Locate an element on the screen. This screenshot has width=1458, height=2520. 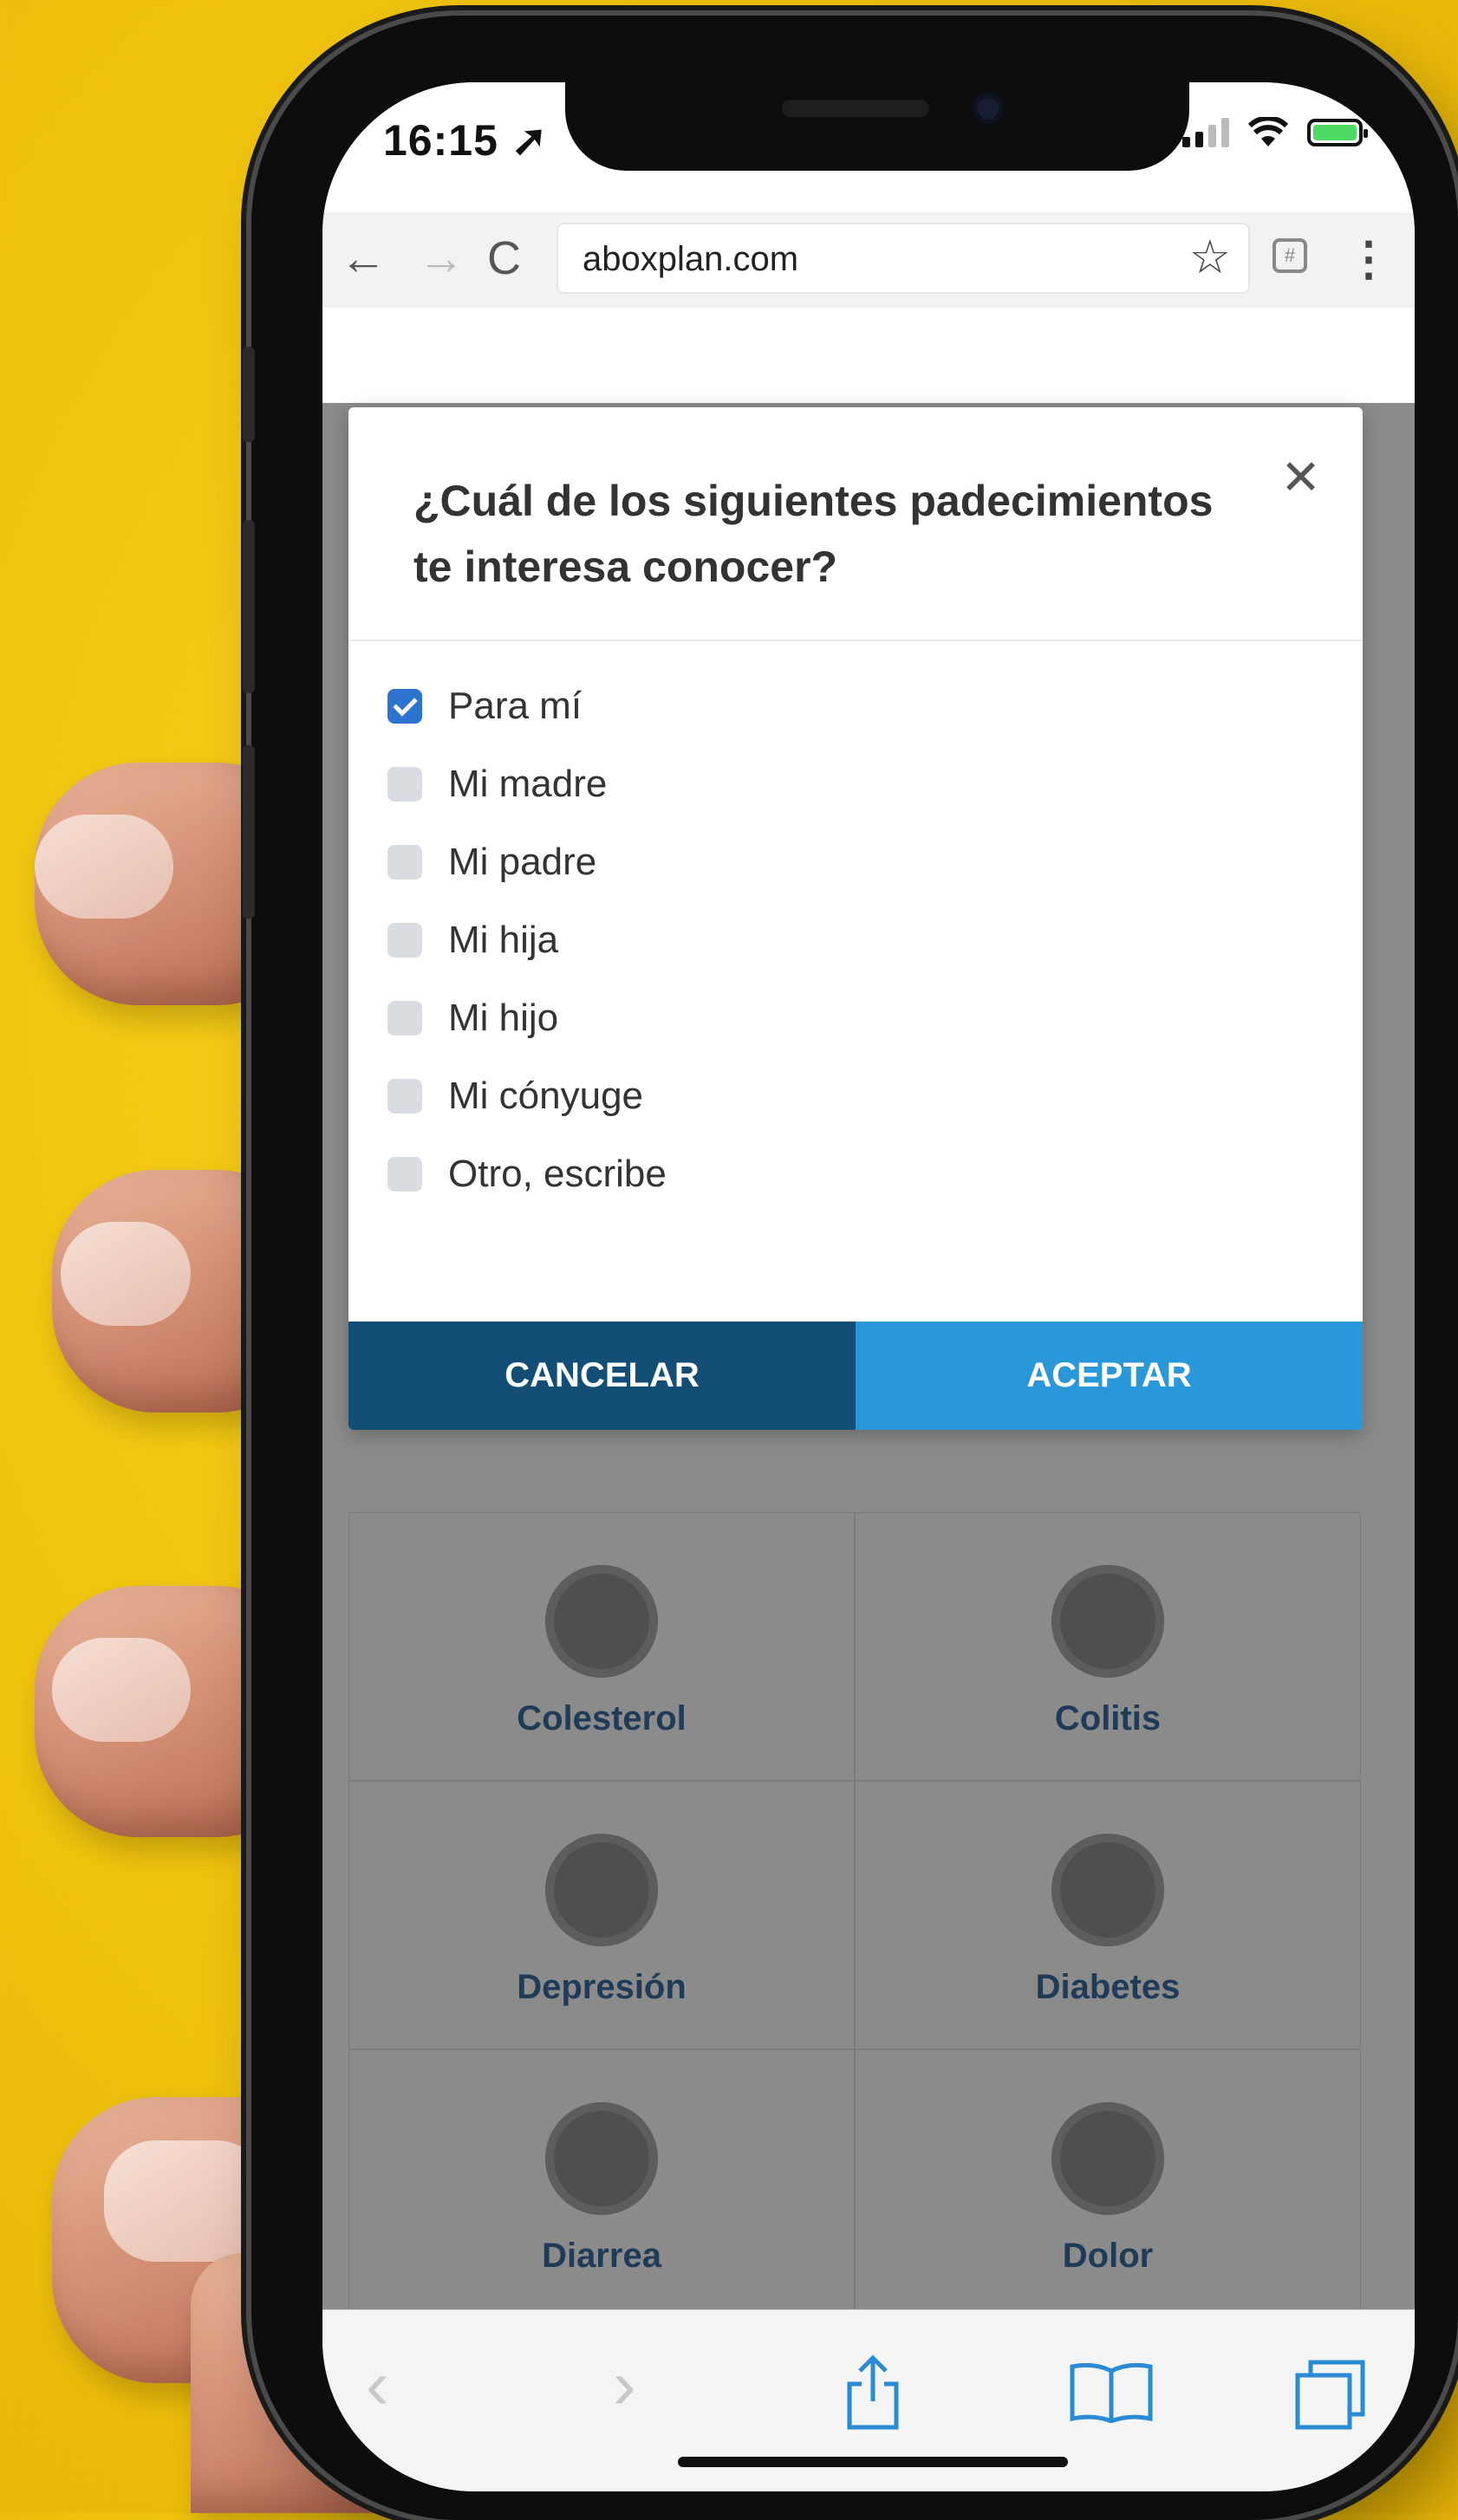
option-mi-padre: Mi padre is located at coordinates (527, 862).